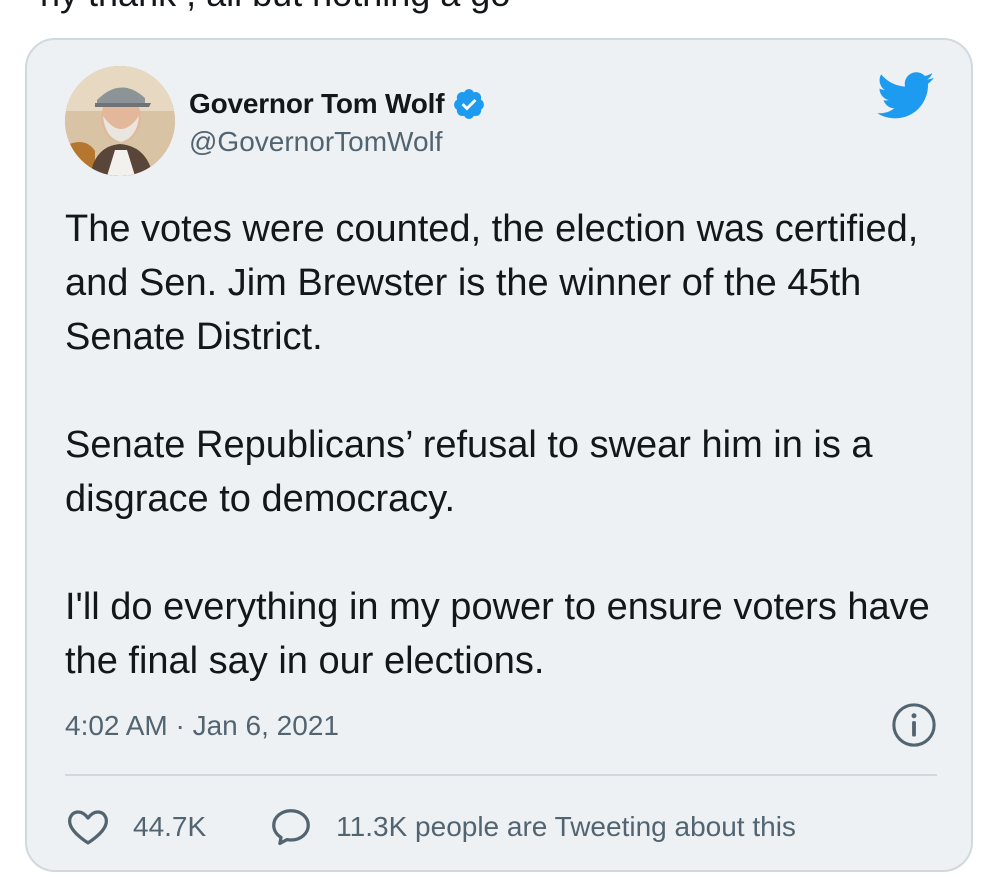 The width and height of the screenshot is (1000, 885). I want to click on cropped-text: ny thank , all but nothing a go, so click(275, 9).